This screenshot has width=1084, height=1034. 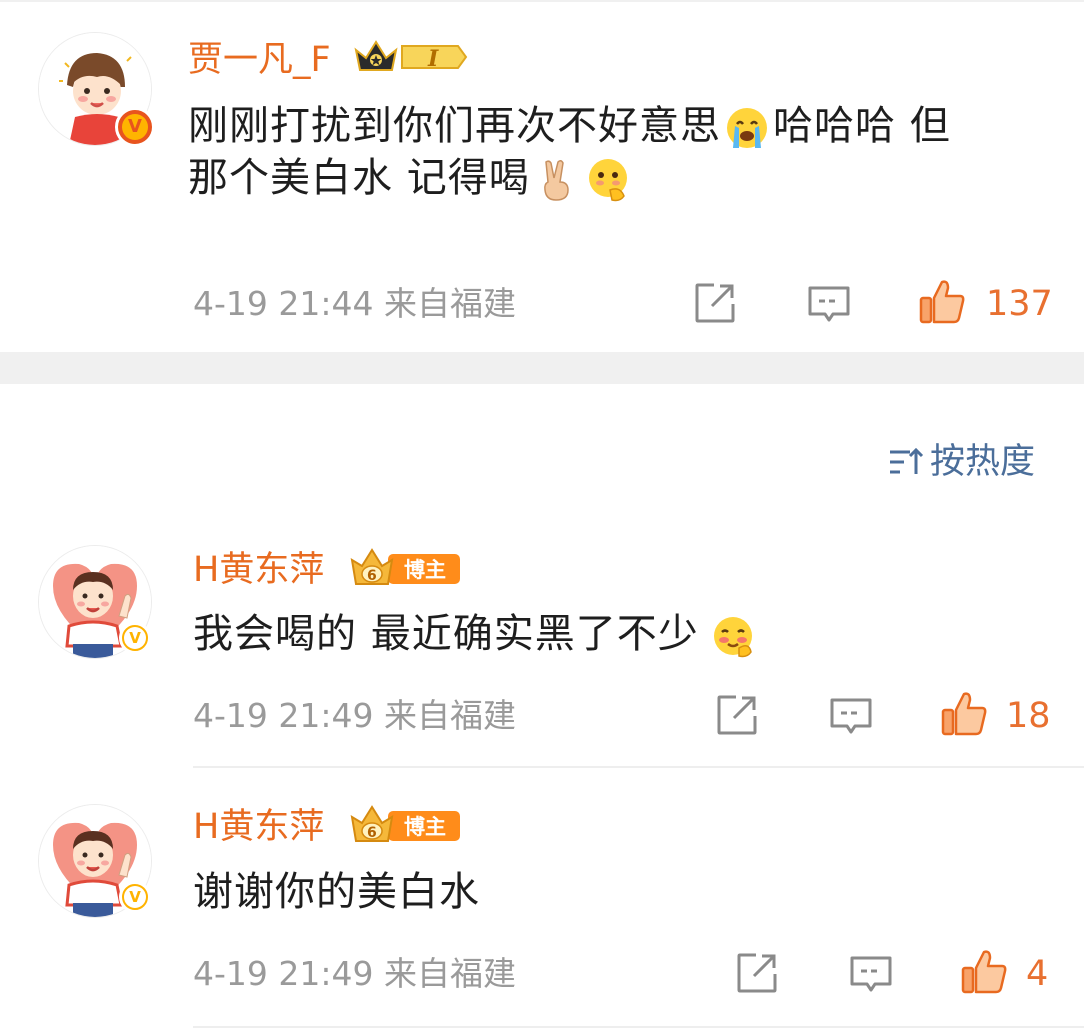 I want to click on svg-text: I, so click(x=433, y=59).